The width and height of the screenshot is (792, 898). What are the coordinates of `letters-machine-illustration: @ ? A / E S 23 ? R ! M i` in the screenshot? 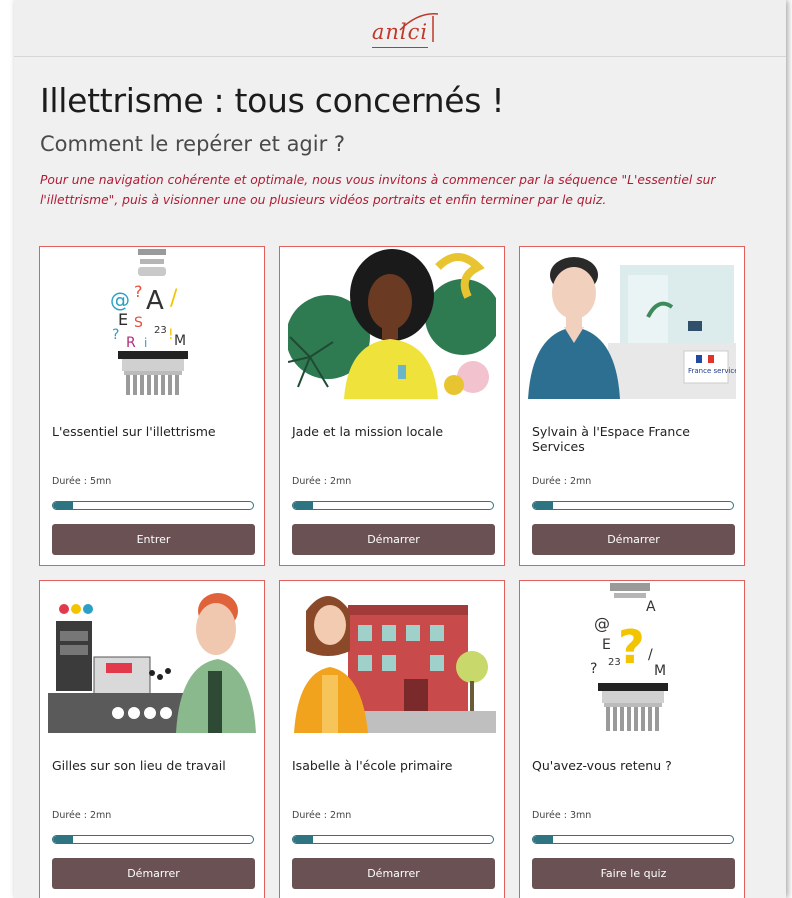 It's located at (152, 323).